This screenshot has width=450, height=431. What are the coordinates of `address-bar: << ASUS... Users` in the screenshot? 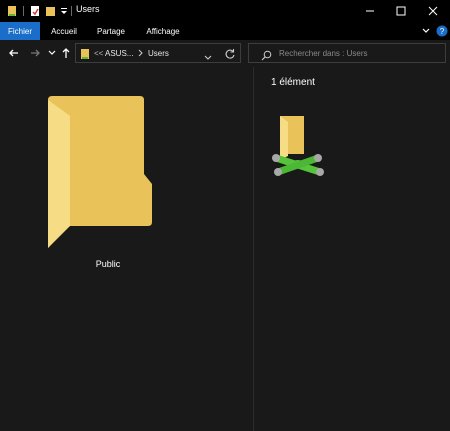 It's located at (158, 53).